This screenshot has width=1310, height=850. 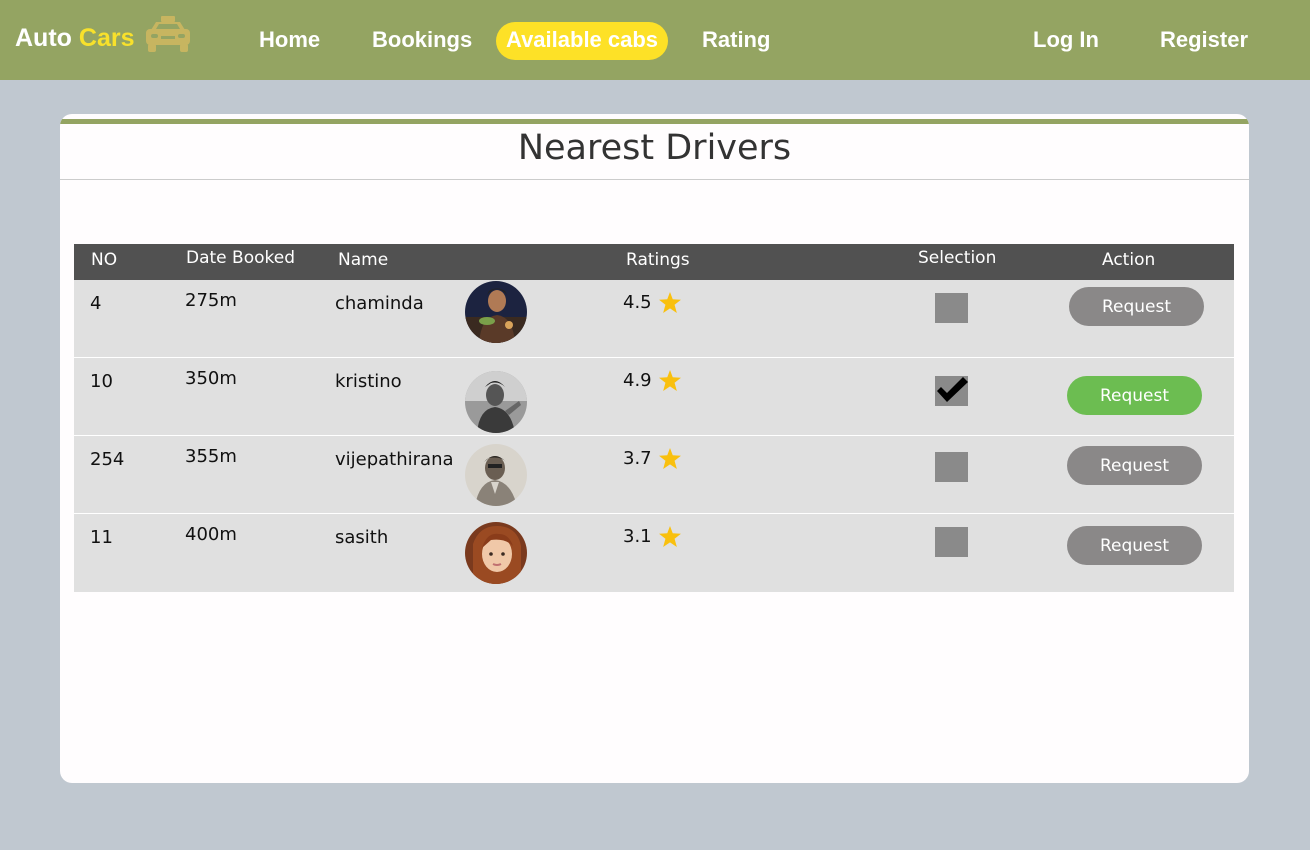 What do you see at coordinates (43, 37) in the screenshot?
I see `brand-name-auto: Auto` at bounding box center [43, 37].